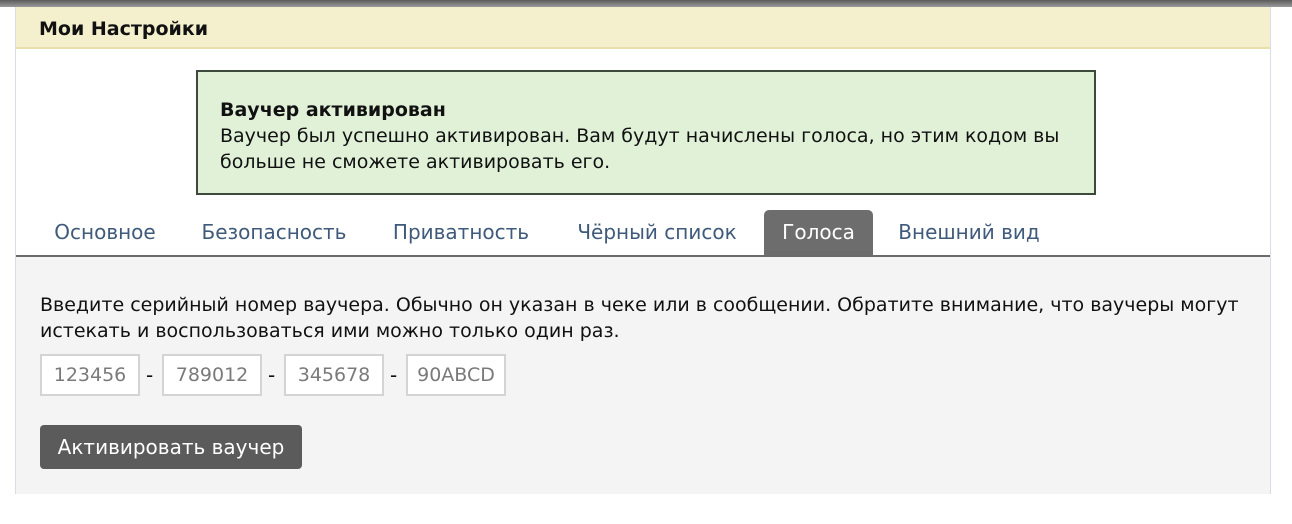  What do you see at coordinates (274, 232) in the screenshot?
I see `tab-security: Безопасность` at bounding box center [274, 232].